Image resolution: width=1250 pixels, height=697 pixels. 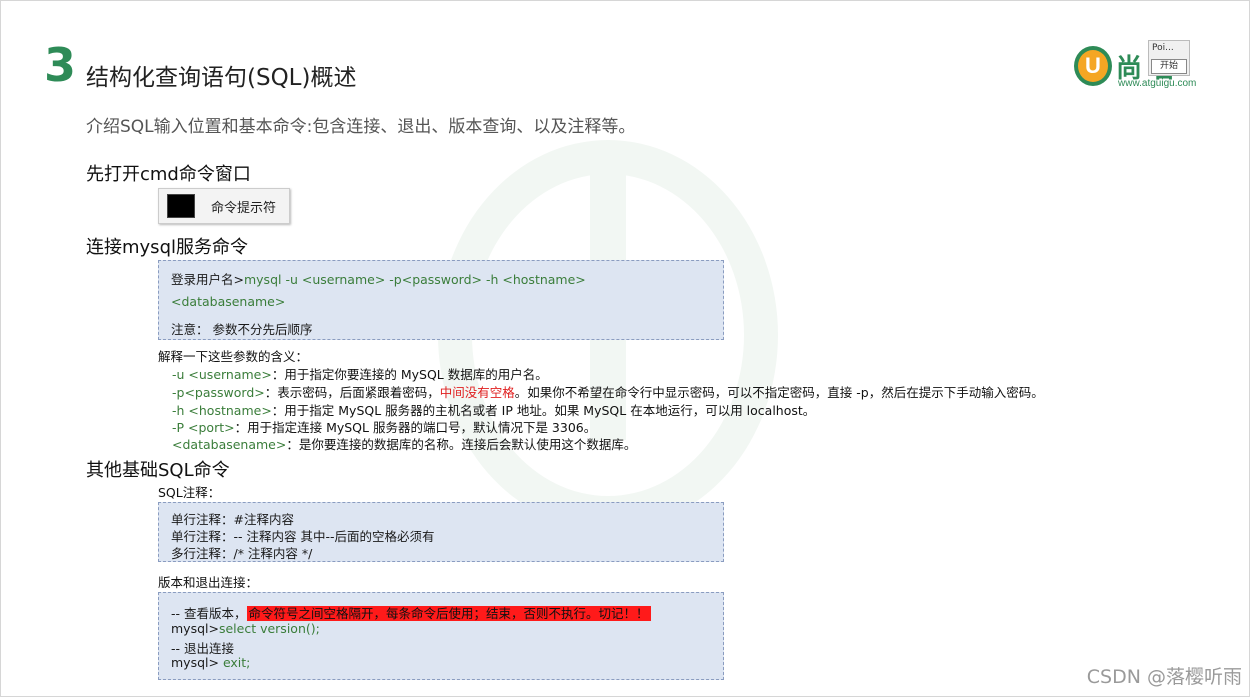 I want to click on terminal-icon, so click(x=181, y=206).